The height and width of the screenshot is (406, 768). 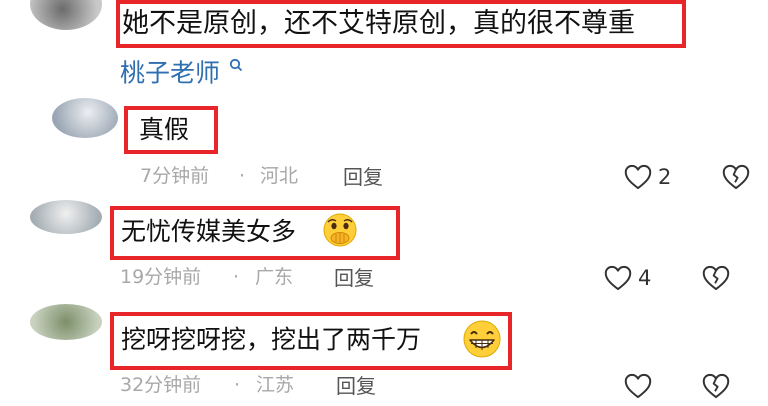 What do you see at coordinates (161, 385) in the screenshot?
I see `comment-time: 32分钟前` at bounding box center [161, 385].